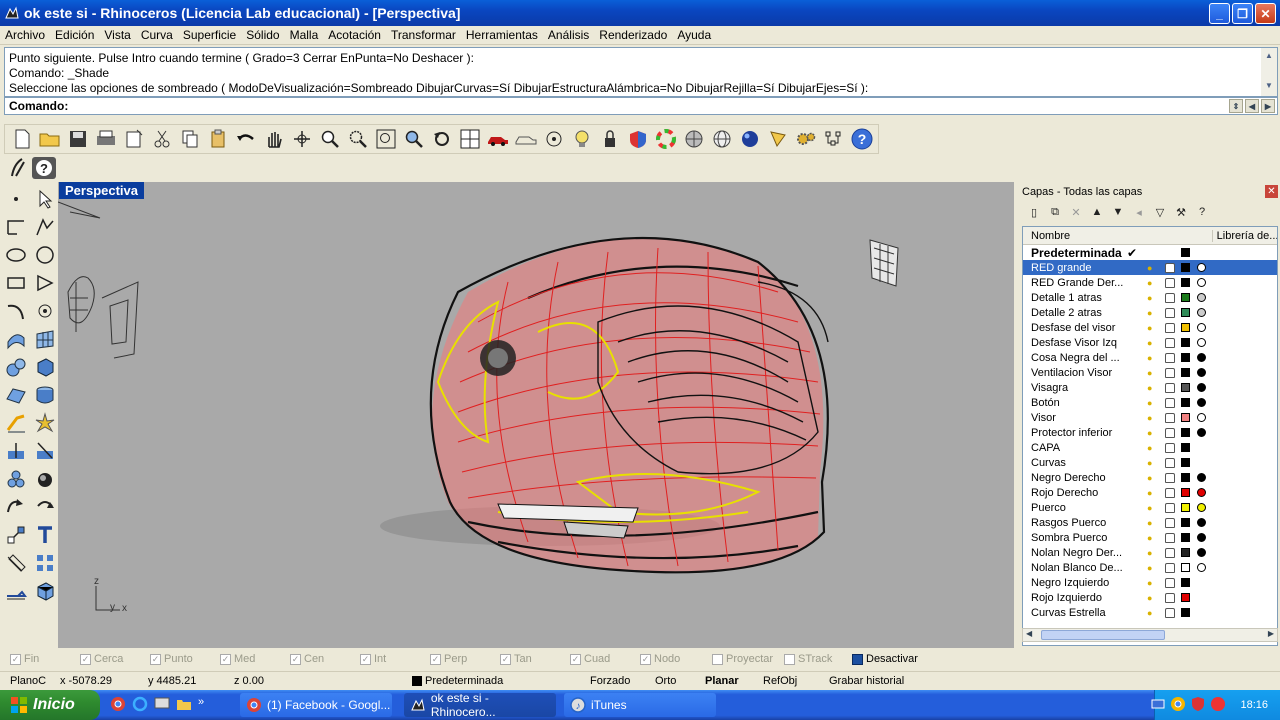 The height and width of the screenshot is (720, 1280). What do you see at coordinates (118, 705) in the screenshot?
I see `chrome-icon` at bounding box center [118, 705].